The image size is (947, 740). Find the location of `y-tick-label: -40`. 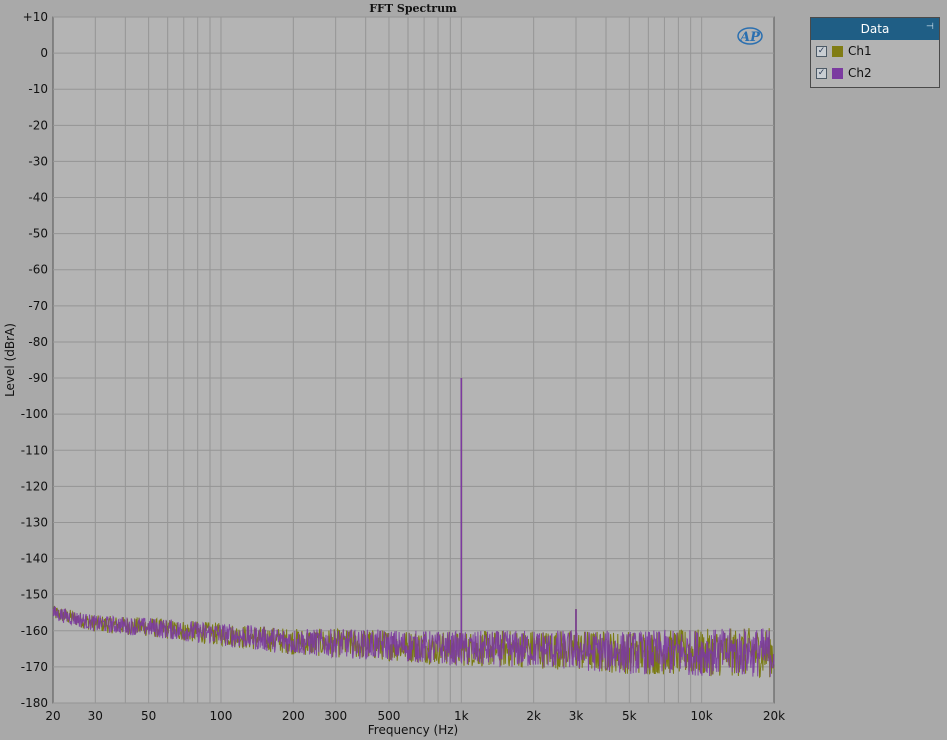

y-tick-label: -40 is located at coordinates (38, 198).